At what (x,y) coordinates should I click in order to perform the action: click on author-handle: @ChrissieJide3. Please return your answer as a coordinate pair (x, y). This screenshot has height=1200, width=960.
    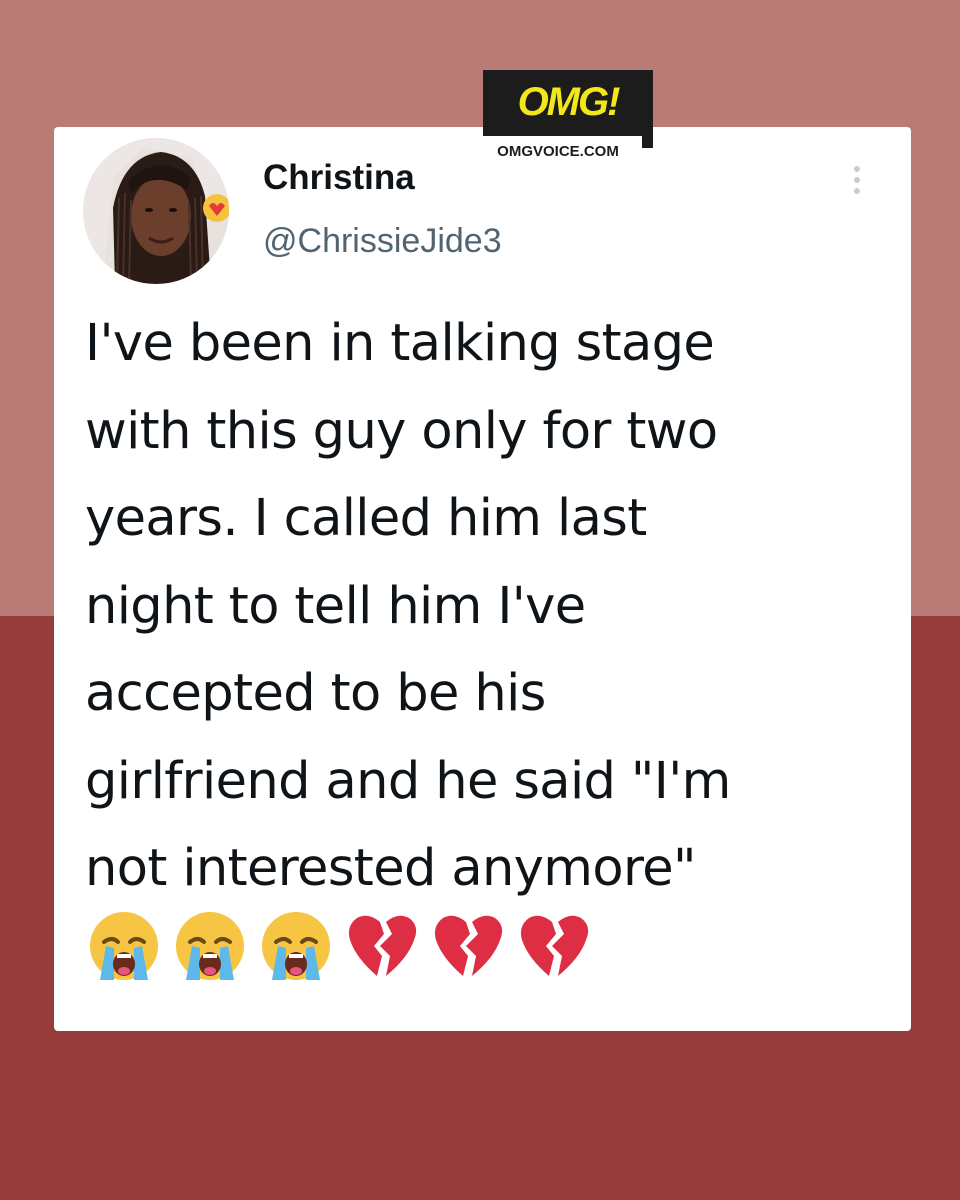
    Looking at the image, I should click on (382, 241).